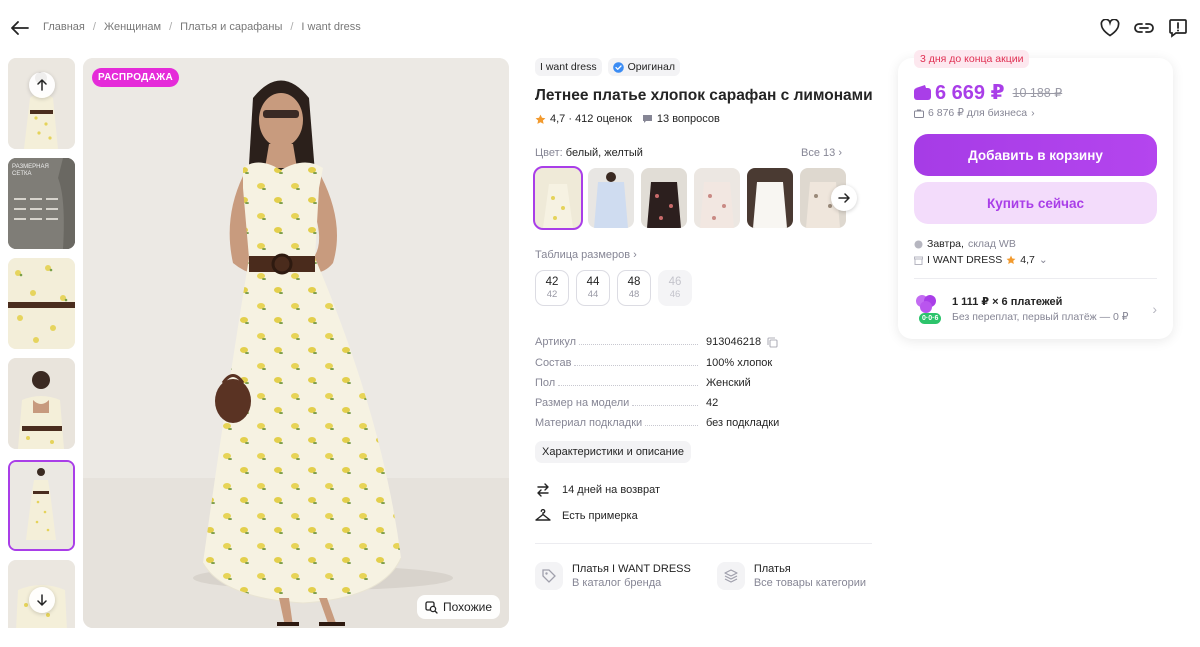 The height and width of the screenshot is (647, 1200). What do you see at coordinates (959, 92) in the screenshot?
I see `current-price: 6 669 ₽` at bounding box center [959, 92].